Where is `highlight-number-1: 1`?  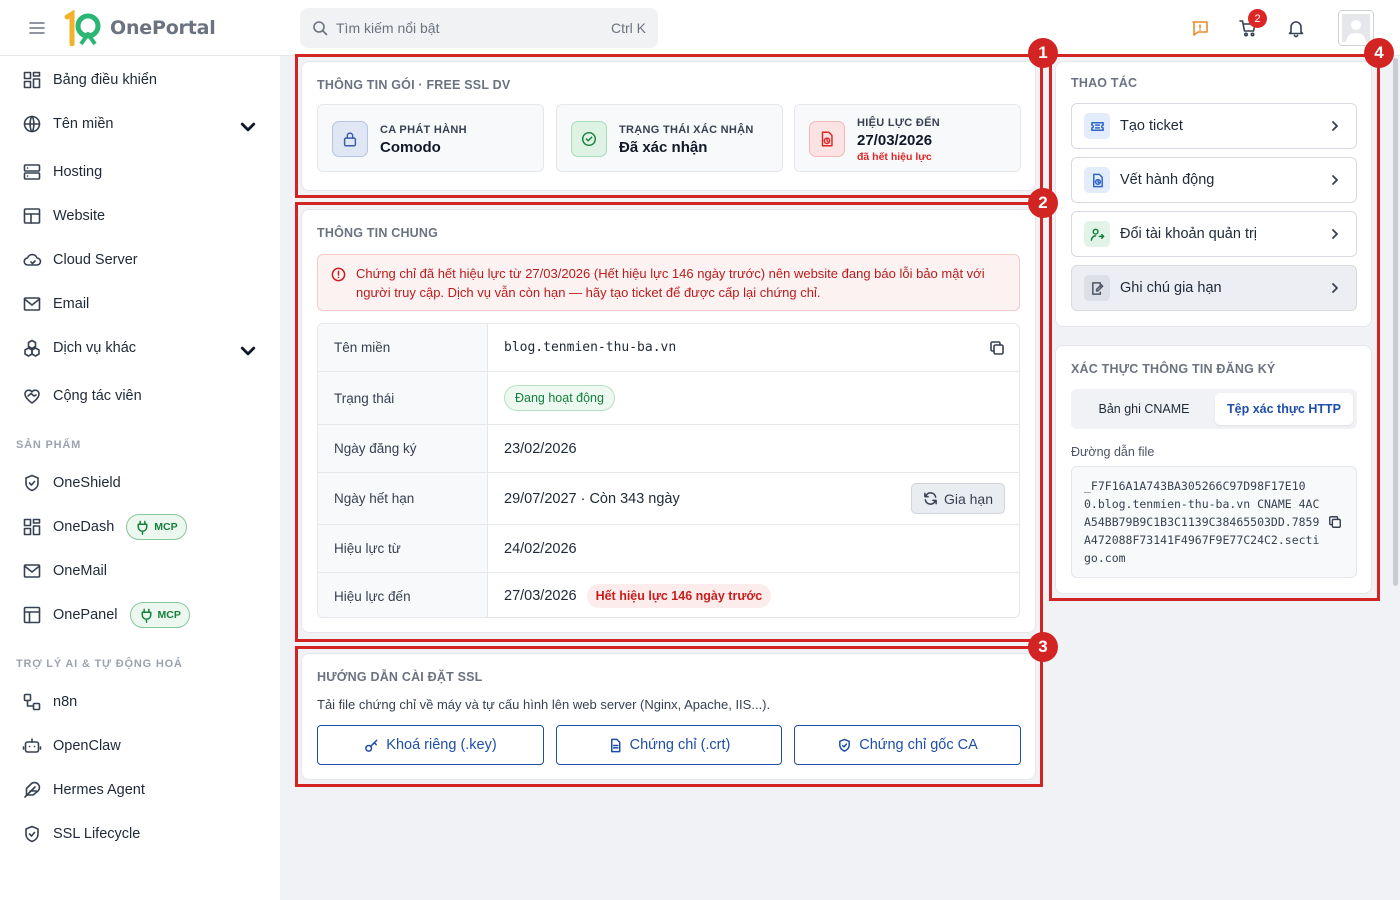 highlight-number-1: 1 is located at coordinates (1043, 53).